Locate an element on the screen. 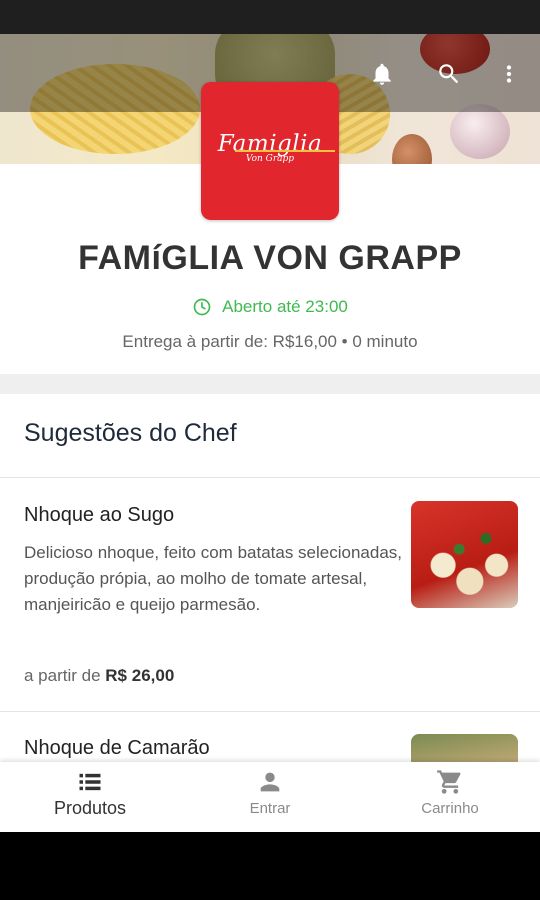 Image resolution: width=540 pixels, height=900 pixels. restaurant-name: FAMíGLIA VON GRAPP is located at coordinates (270, 258).